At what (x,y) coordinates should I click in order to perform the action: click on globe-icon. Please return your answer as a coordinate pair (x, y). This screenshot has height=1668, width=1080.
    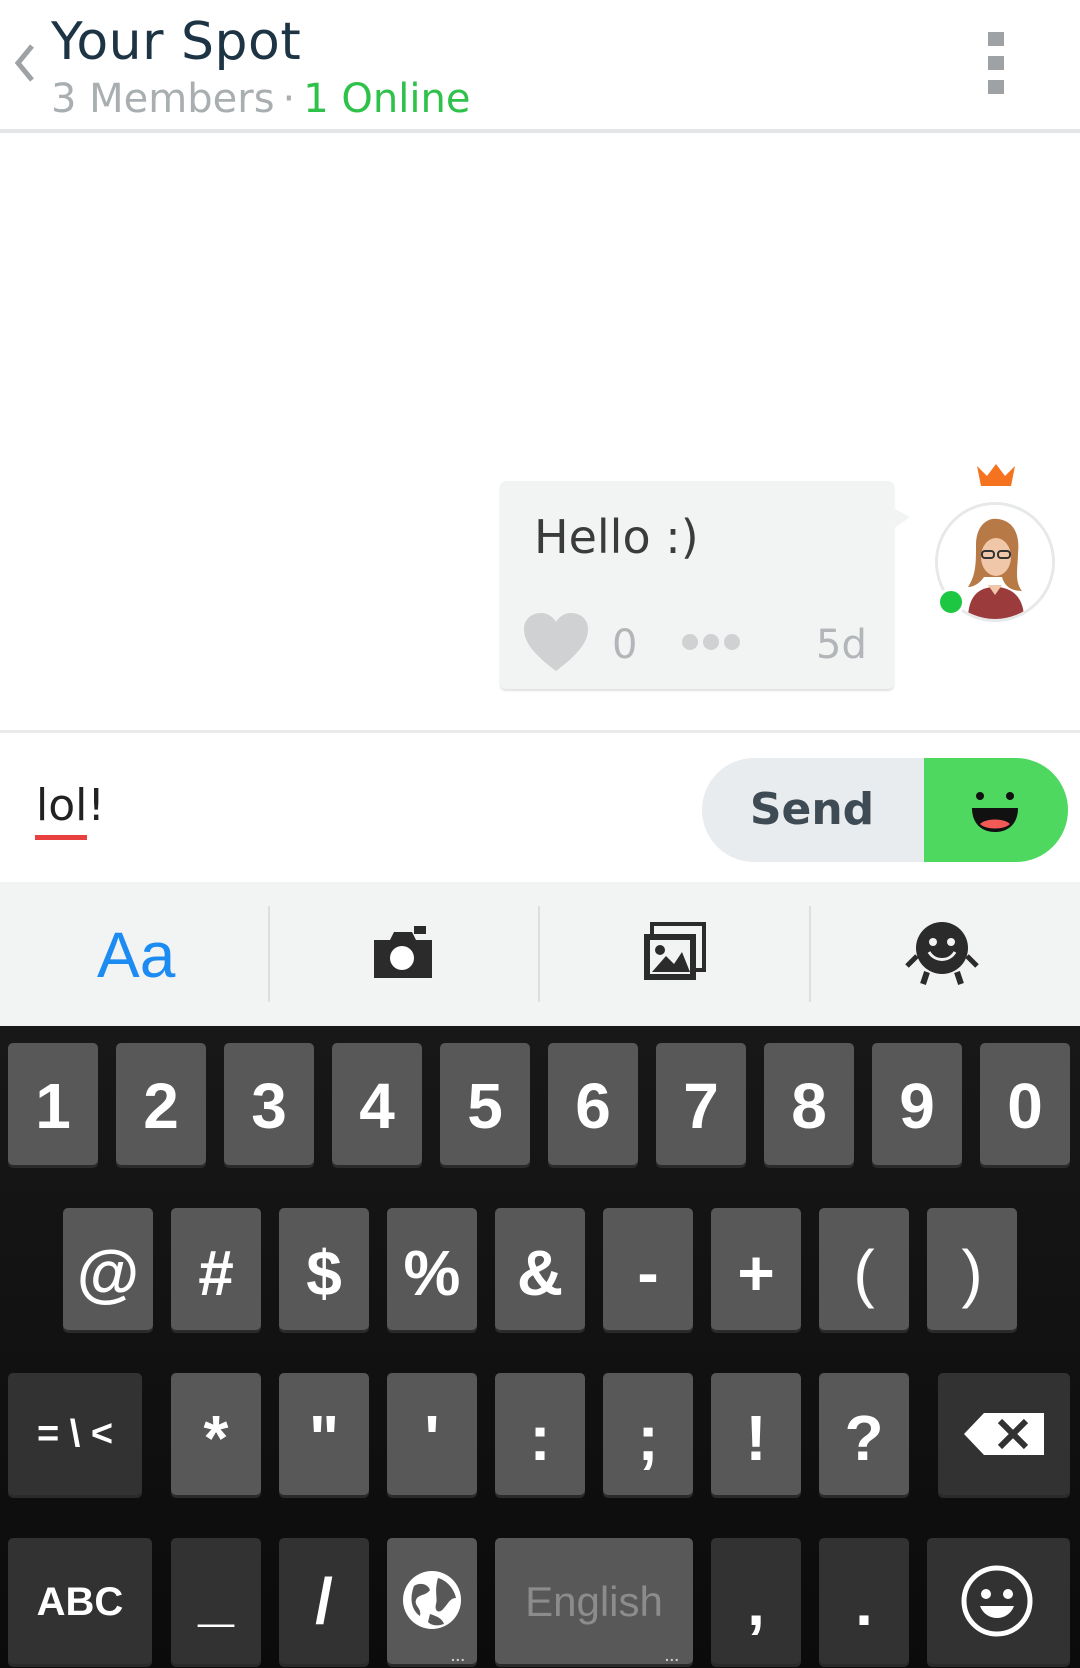
    Looking at the image, I should click on (432, 1600).